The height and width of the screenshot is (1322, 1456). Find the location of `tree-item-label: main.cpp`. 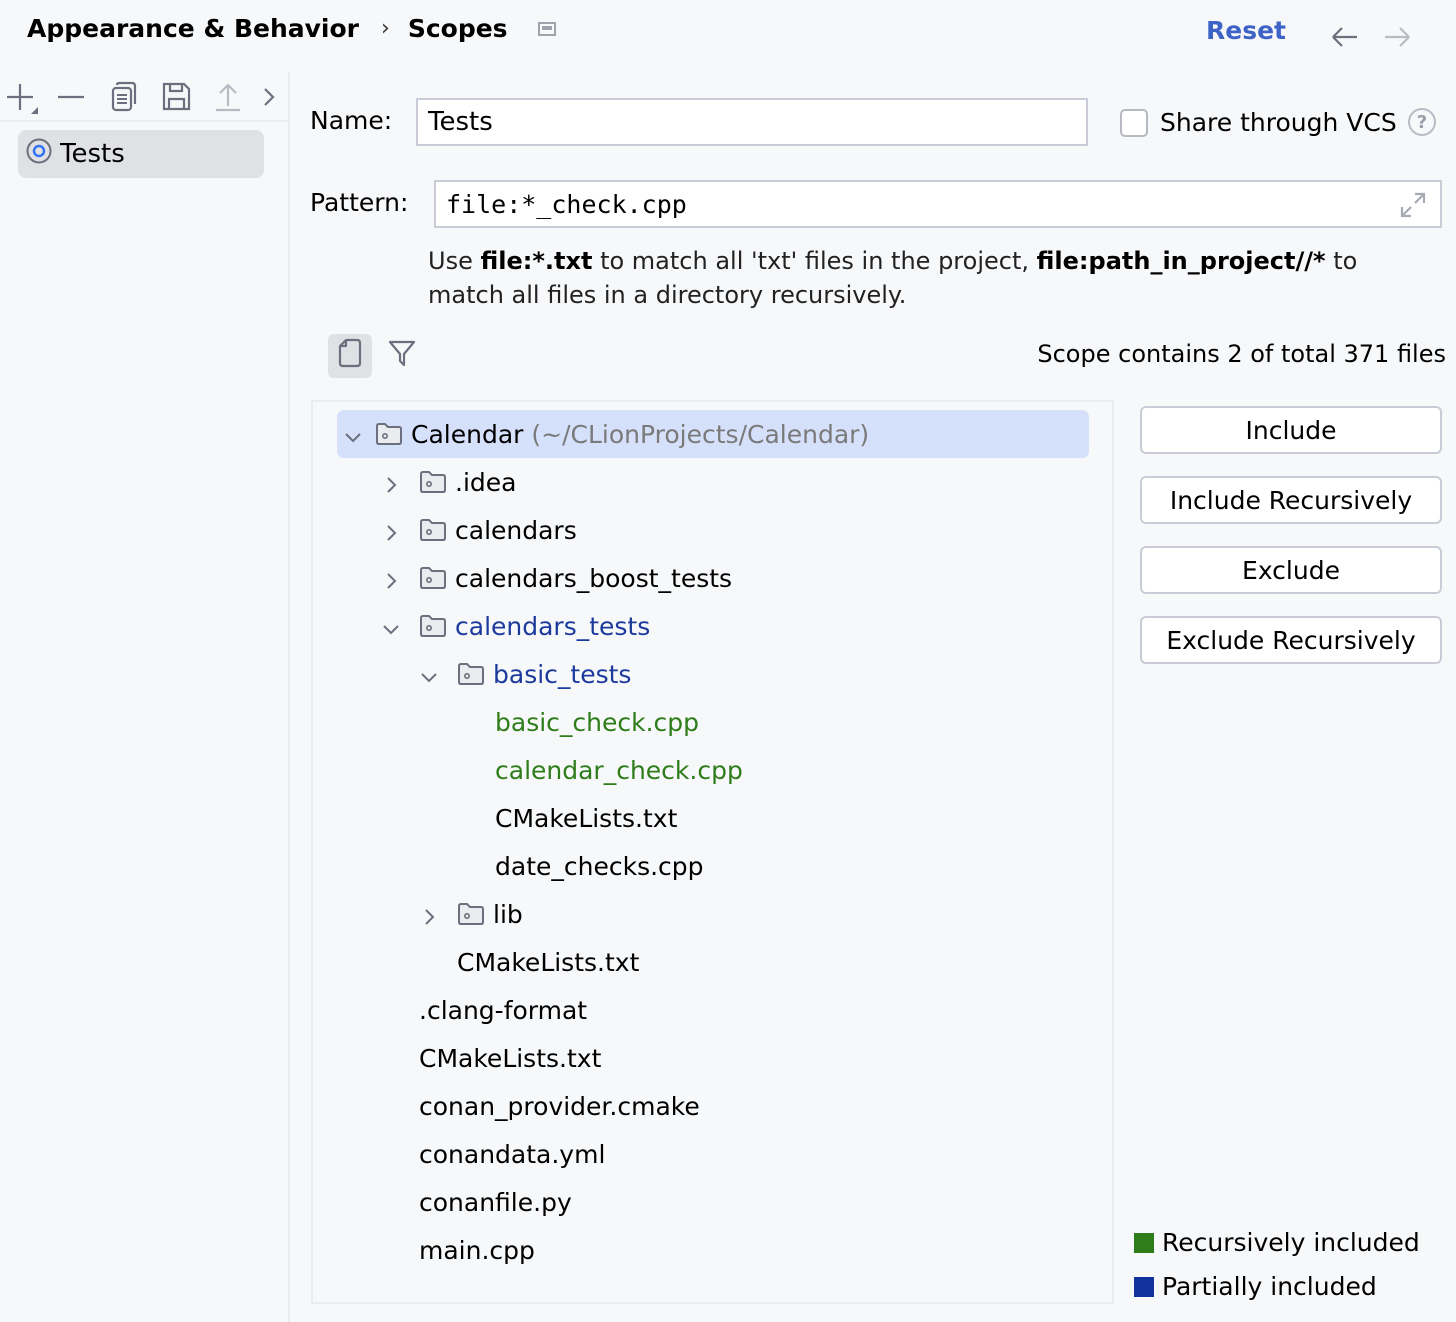

tree-item-label: main.cpp is located at coordinates (477, 1250).